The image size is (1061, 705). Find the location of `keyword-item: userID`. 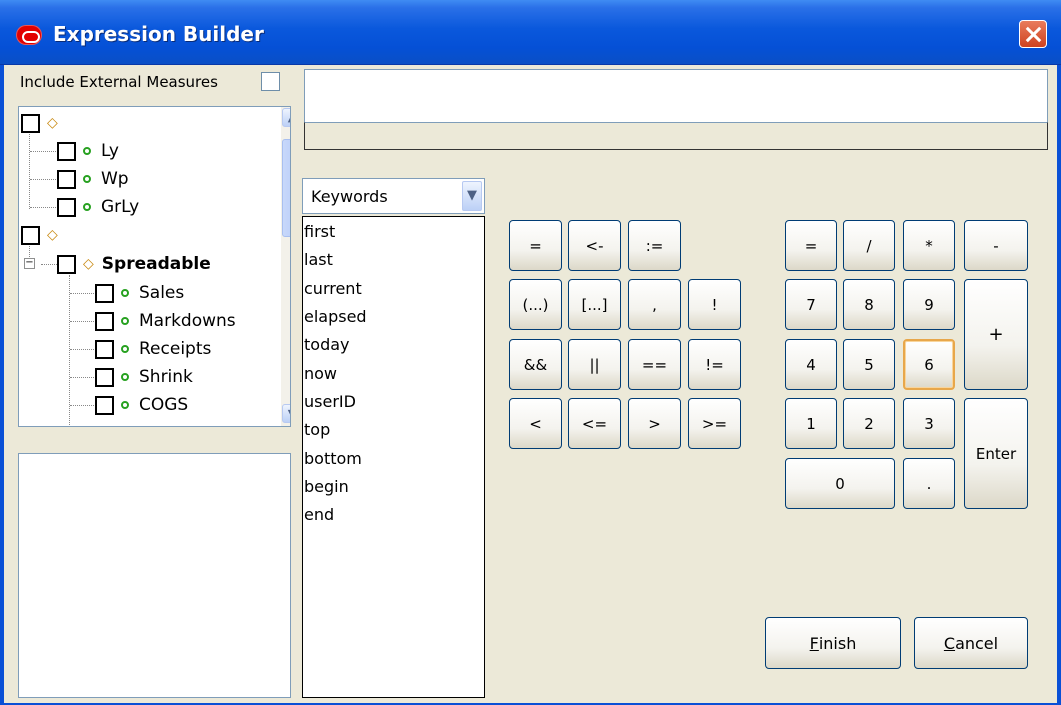

keyword-item: userID is located at coordinates (330, 401).